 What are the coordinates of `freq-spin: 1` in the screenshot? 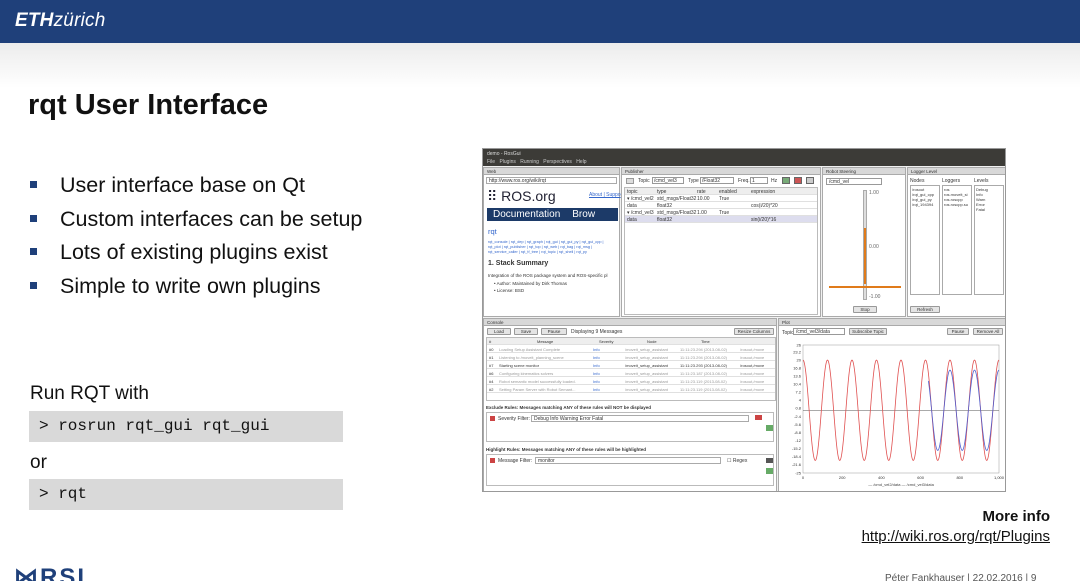 It's located at (759, 180).